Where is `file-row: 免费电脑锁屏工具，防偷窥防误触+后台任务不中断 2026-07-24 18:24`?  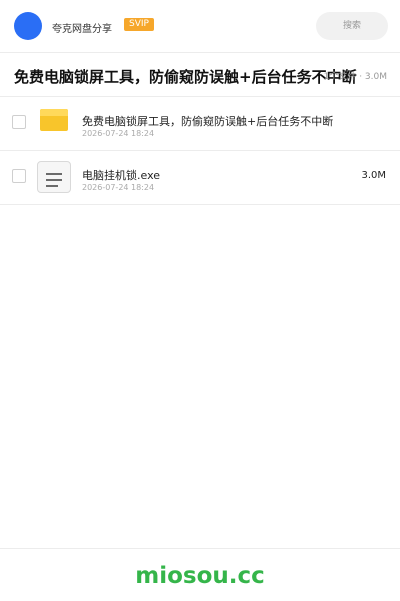 file-row: 免费电脑锁屏工具，防偷窥防误触+后台任务不中断 2026-07-24 18:24 is located at coordinates (200, 124).